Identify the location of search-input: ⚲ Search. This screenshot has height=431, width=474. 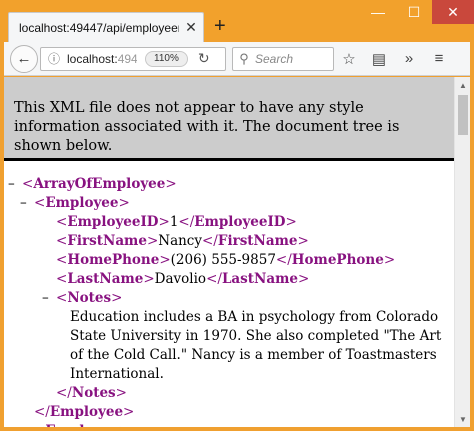
(283, 58).